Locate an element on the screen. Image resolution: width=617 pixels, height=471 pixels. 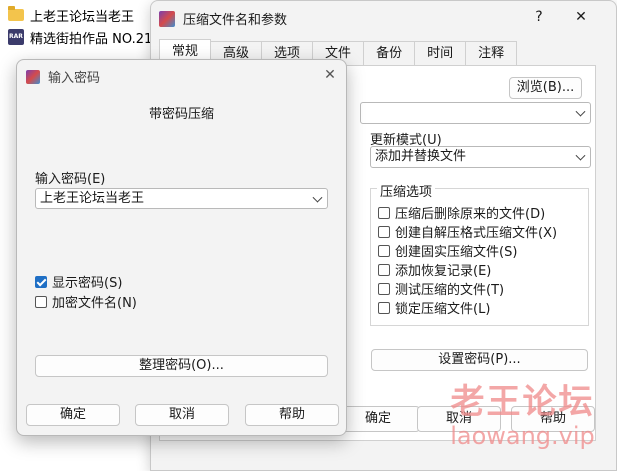
show-password-option: 显示密码(S) is located at coordinates (78, 281).